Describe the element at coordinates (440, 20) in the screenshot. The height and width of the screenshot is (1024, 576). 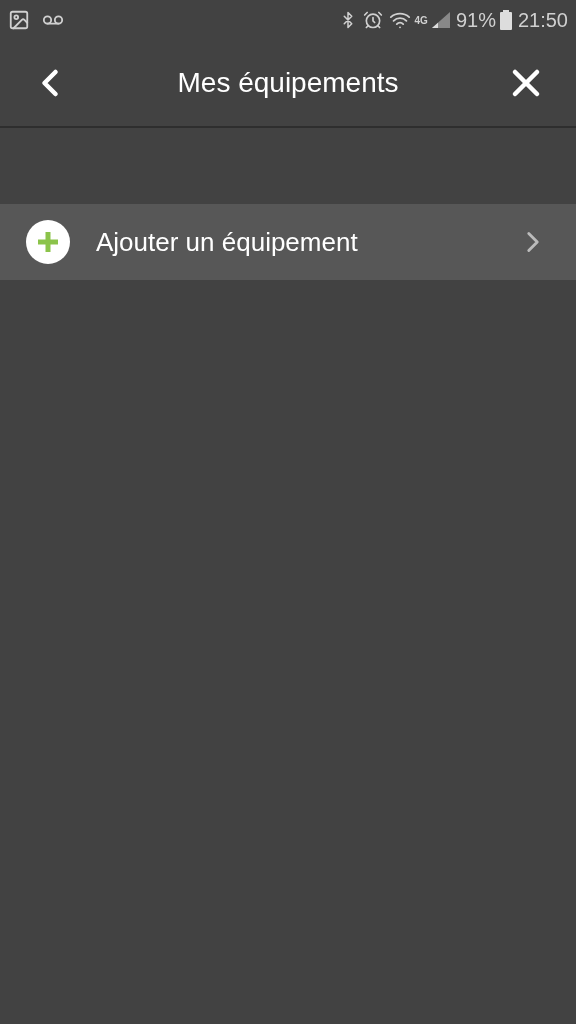
I see `signal-icon` at that location.